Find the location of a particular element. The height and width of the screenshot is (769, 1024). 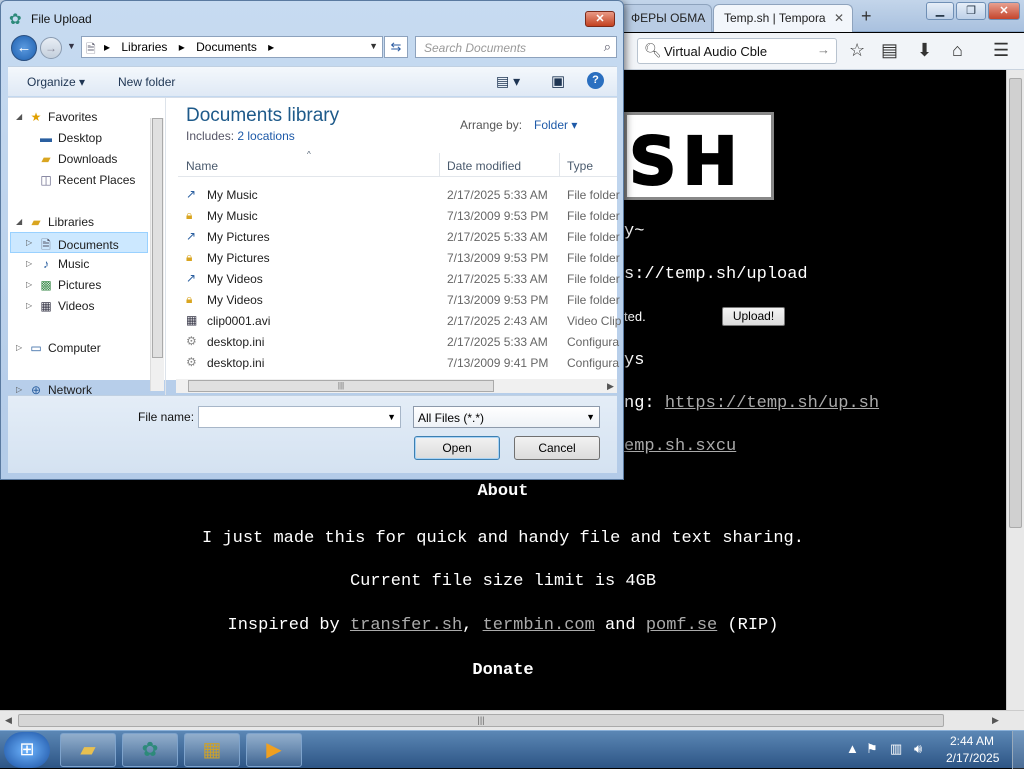

network-icon: ▥ is located at coordinates (896, 749).